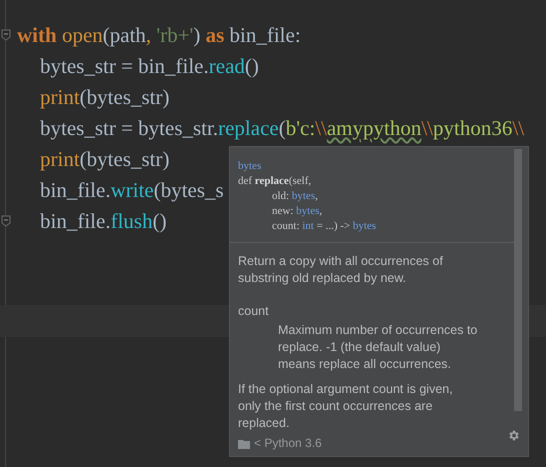 The image size is (546, 467). What do you see at coordinates (254, 311) in the screenshot?
I see `parameter-name: count` at bounding box center [254, 311].